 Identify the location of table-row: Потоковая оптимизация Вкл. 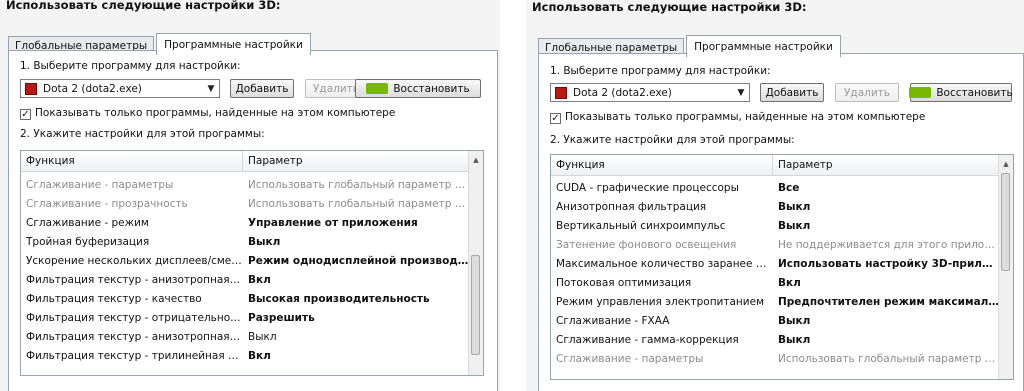
(775, 282).